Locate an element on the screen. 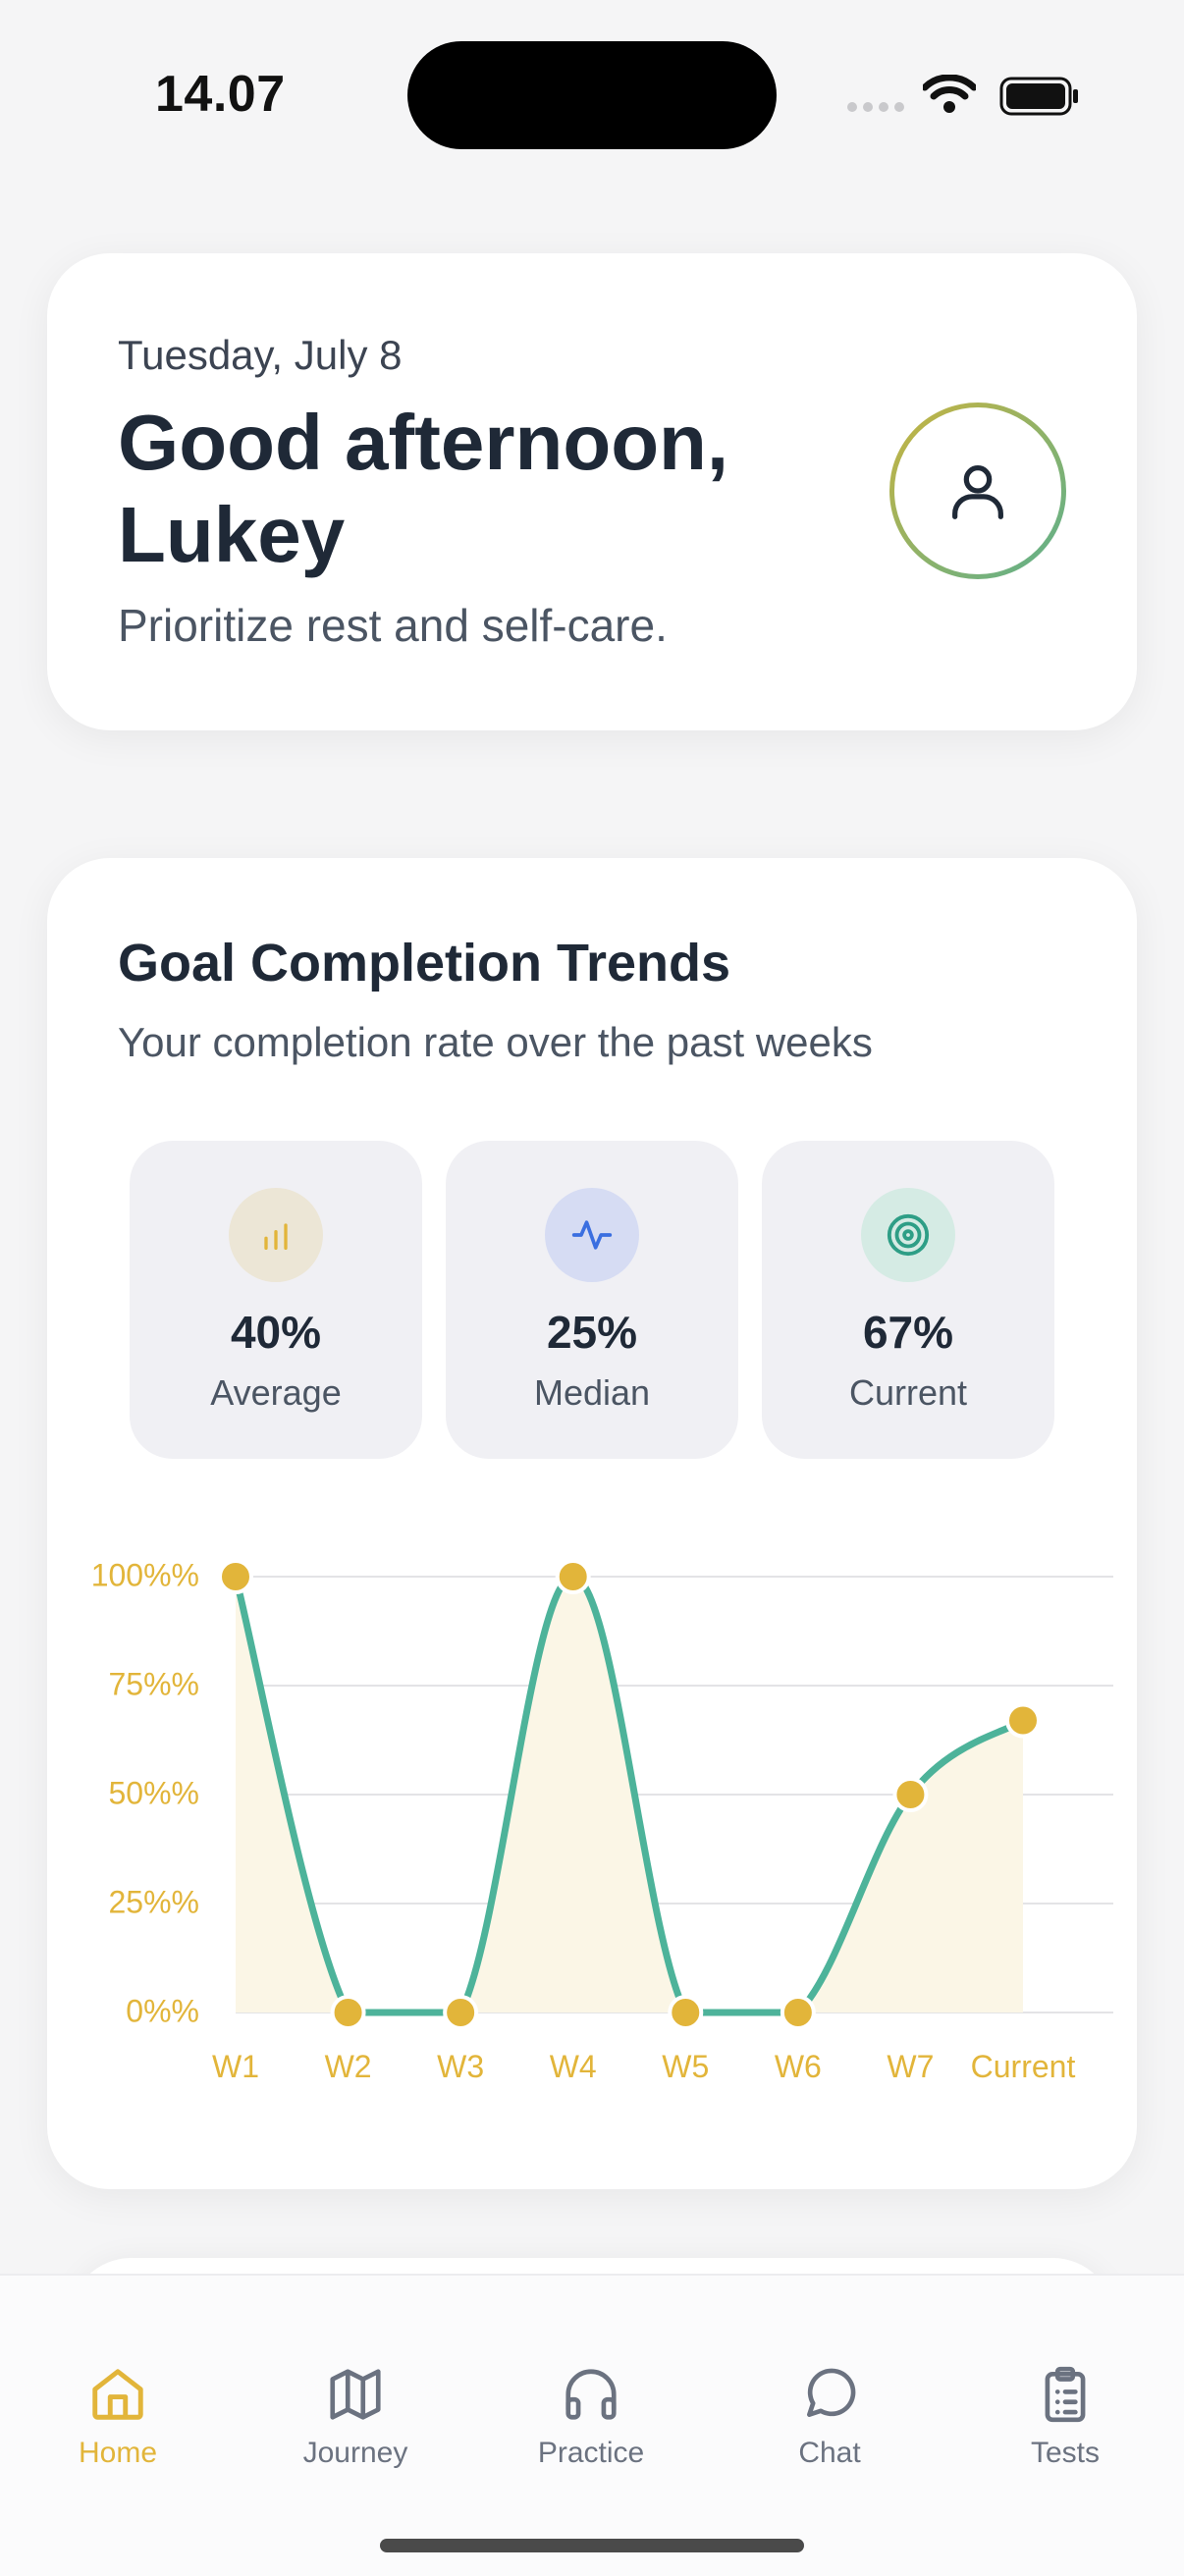 The height and width of the screenshot is (2576, 1184). x-tick-label: Current is located at coordinates (1023, 2066).